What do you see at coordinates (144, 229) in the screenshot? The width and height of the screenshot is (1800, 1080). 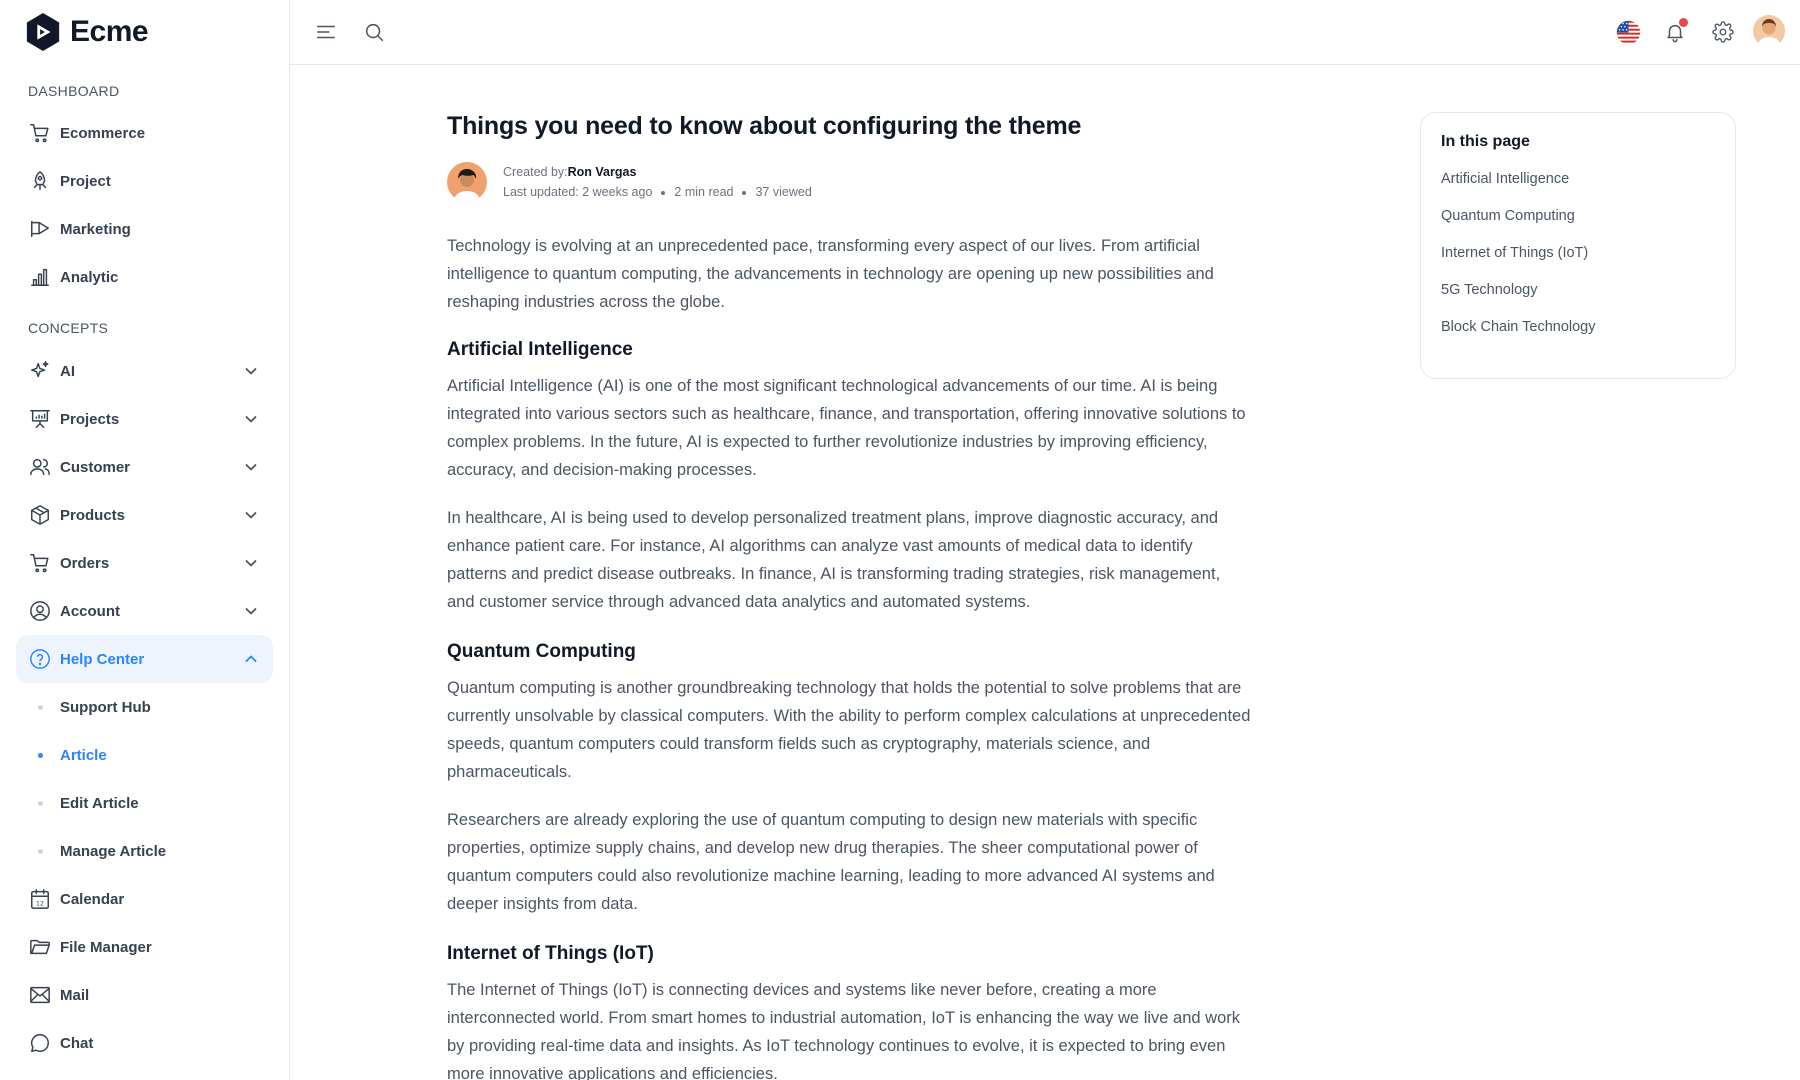 I see `sidebar-item-marketing: Marketing` at bounding box center [144, 229].